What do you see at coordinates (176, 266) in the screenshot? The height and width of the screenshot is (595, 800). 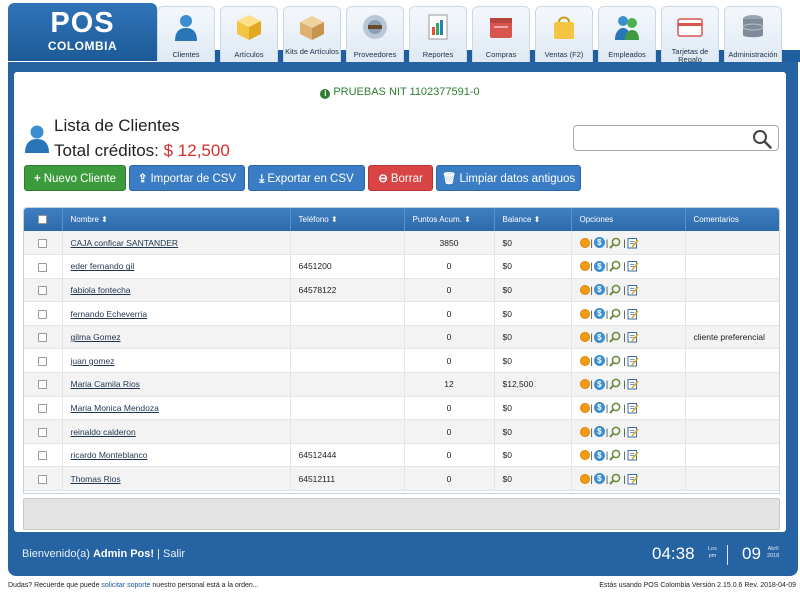 I see `name-cell: eder fernando gil` at bounding box center [176, 266].